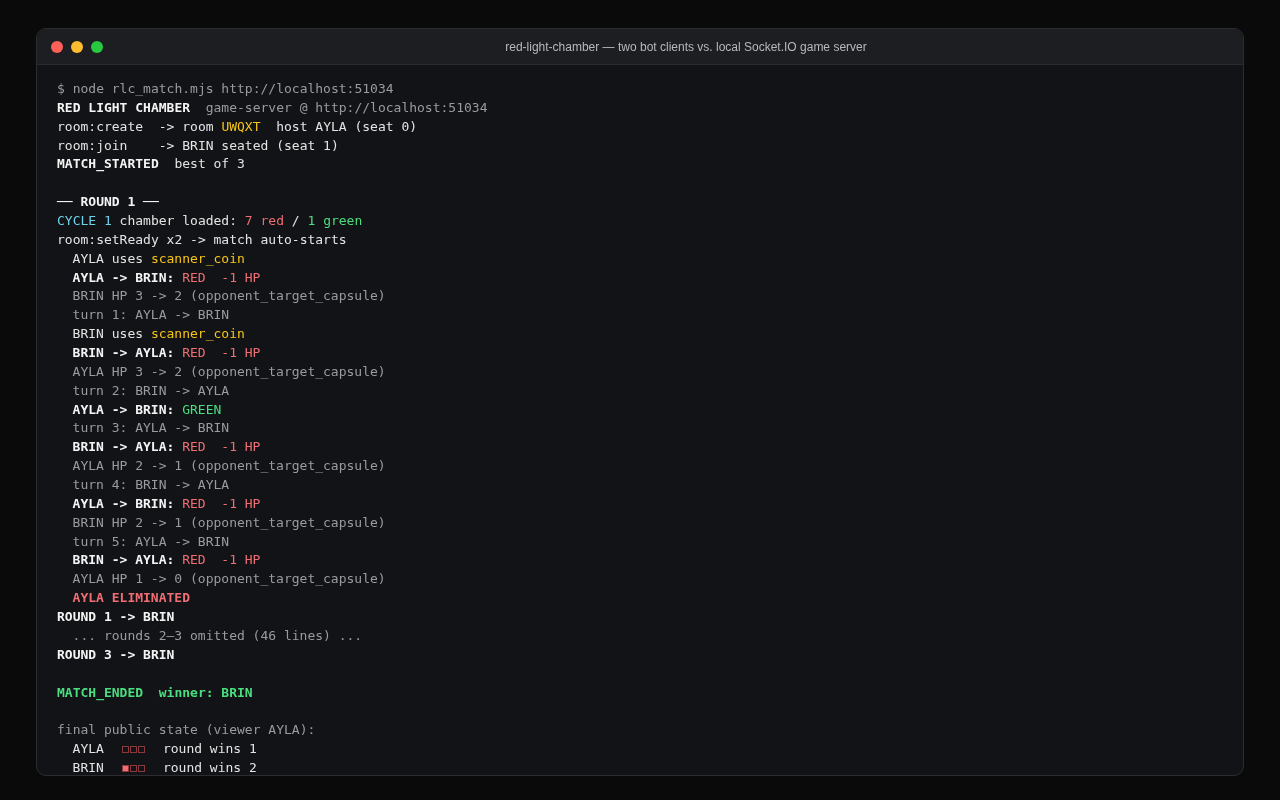  What do you see at coordinates (57, 46) in the screenshot?
I see `close-button` at bounding box center [57, 46].